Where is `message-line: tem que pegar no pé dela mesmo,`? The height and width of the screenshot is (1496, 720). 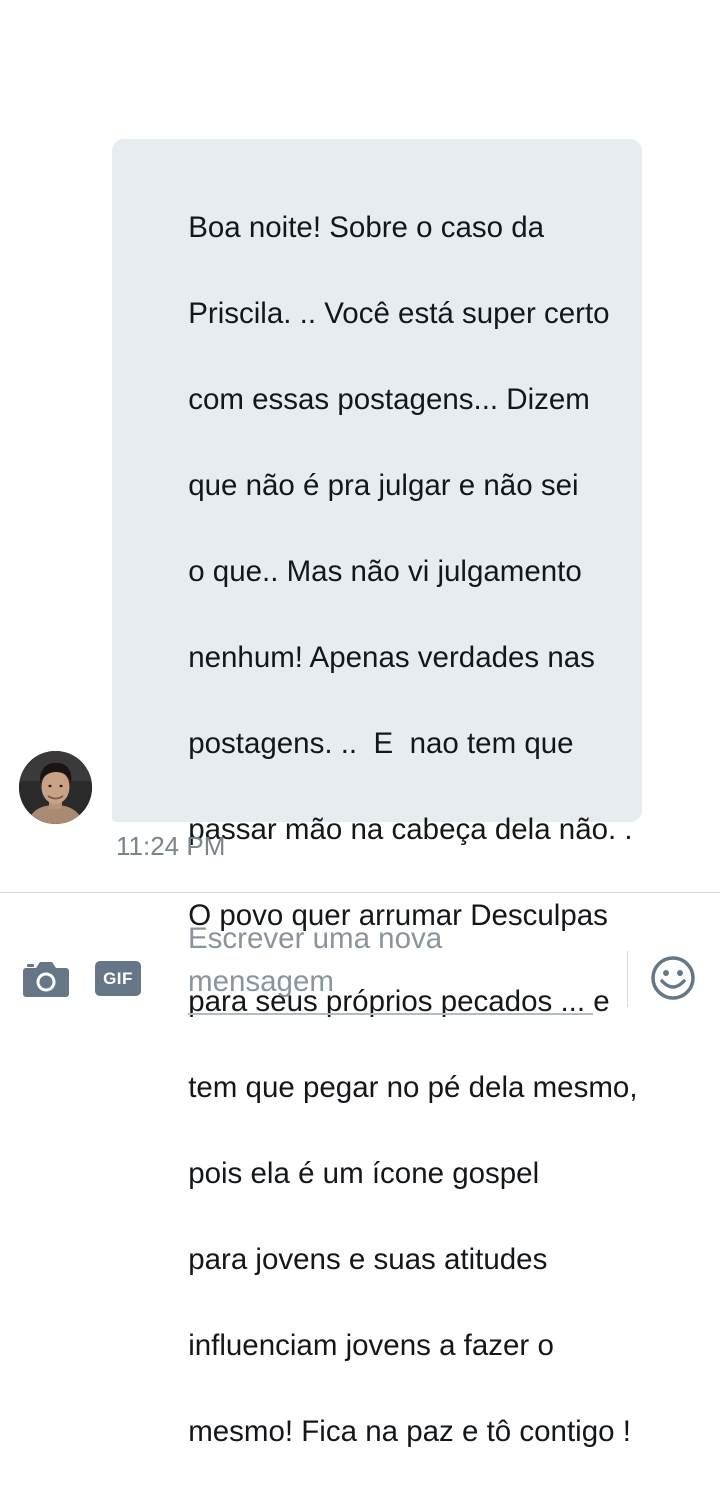 message-line: tem que pegar no pé dela mesmo, is located at coordinates (413, 1087).